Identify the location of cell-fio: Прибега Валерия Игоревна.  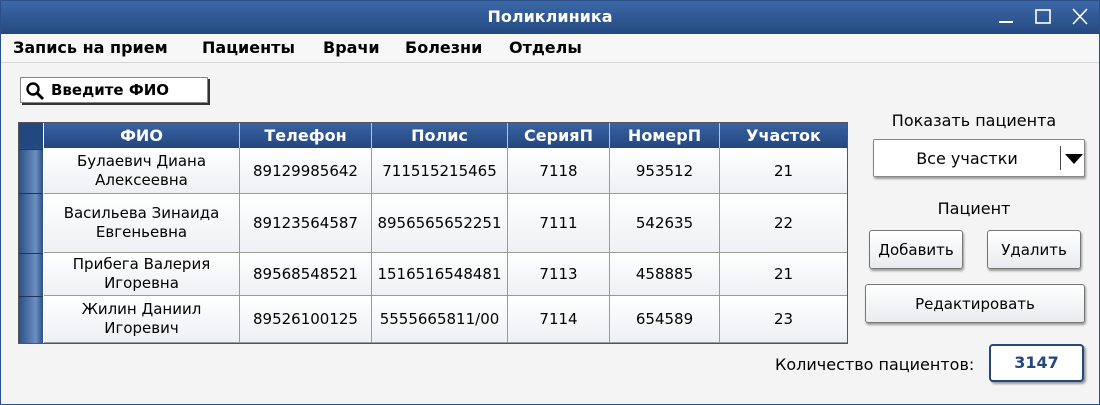
(142, 274).